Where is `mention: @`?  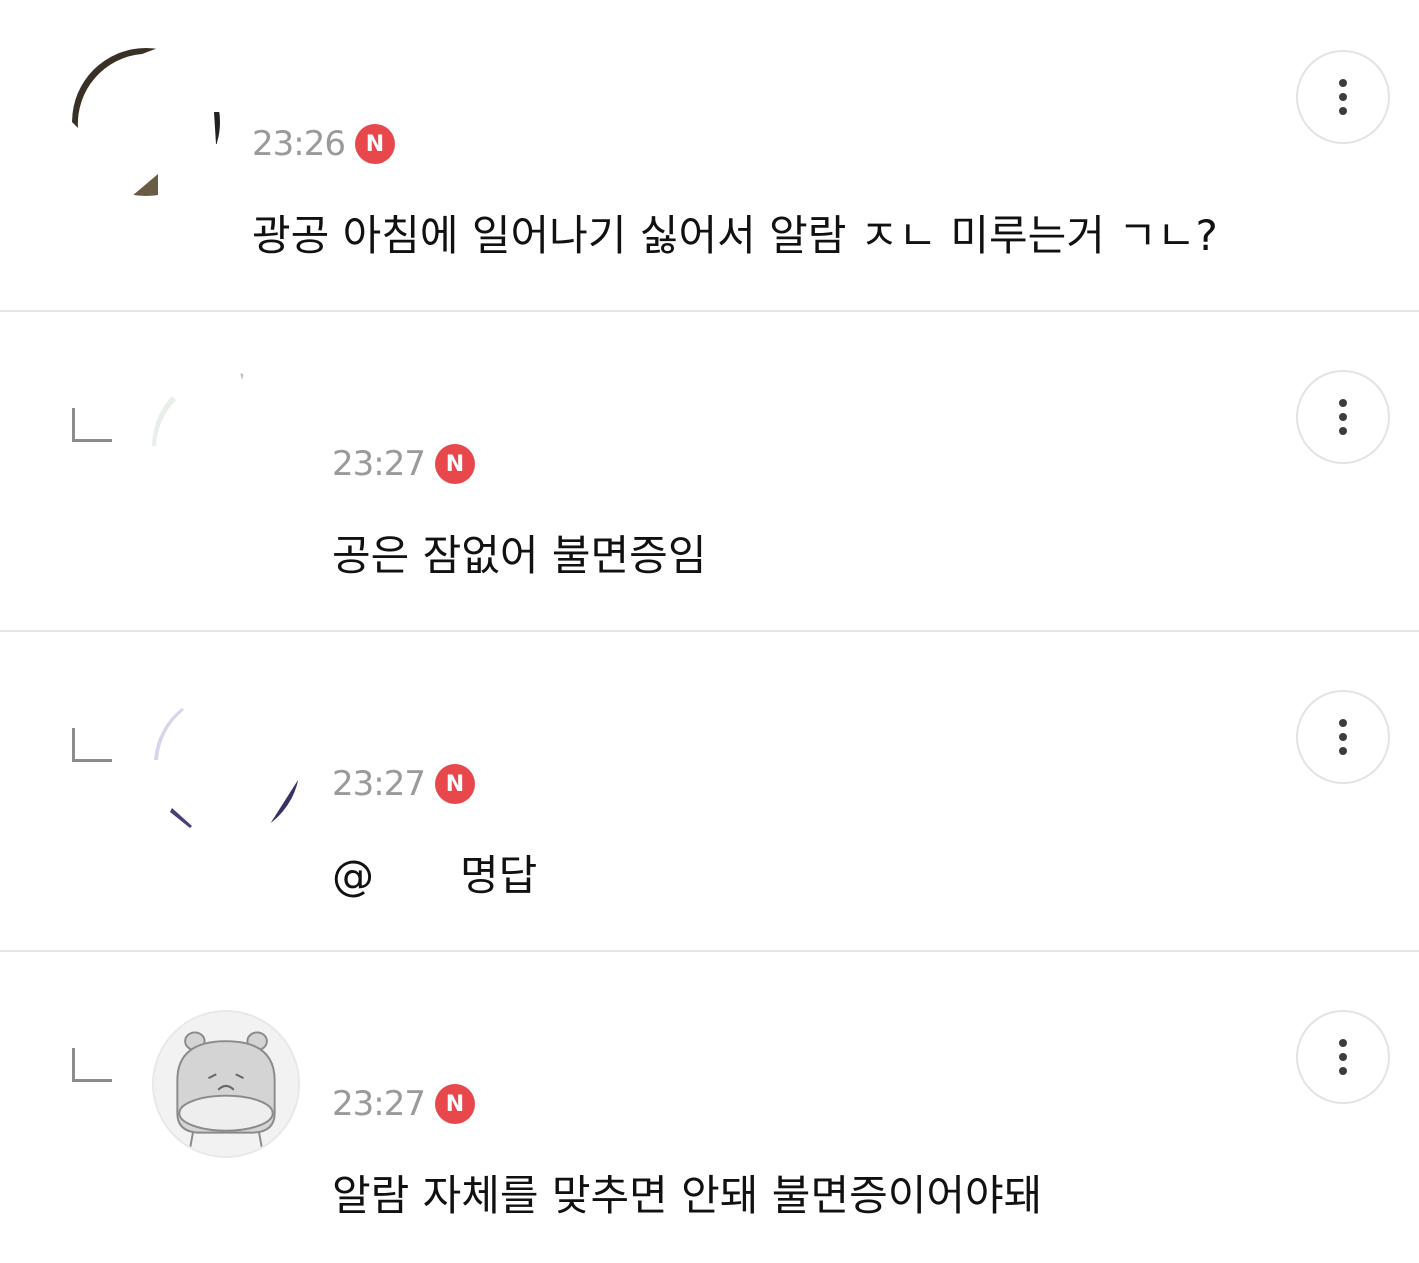 mention: @ is located at coordinates (353, 875).